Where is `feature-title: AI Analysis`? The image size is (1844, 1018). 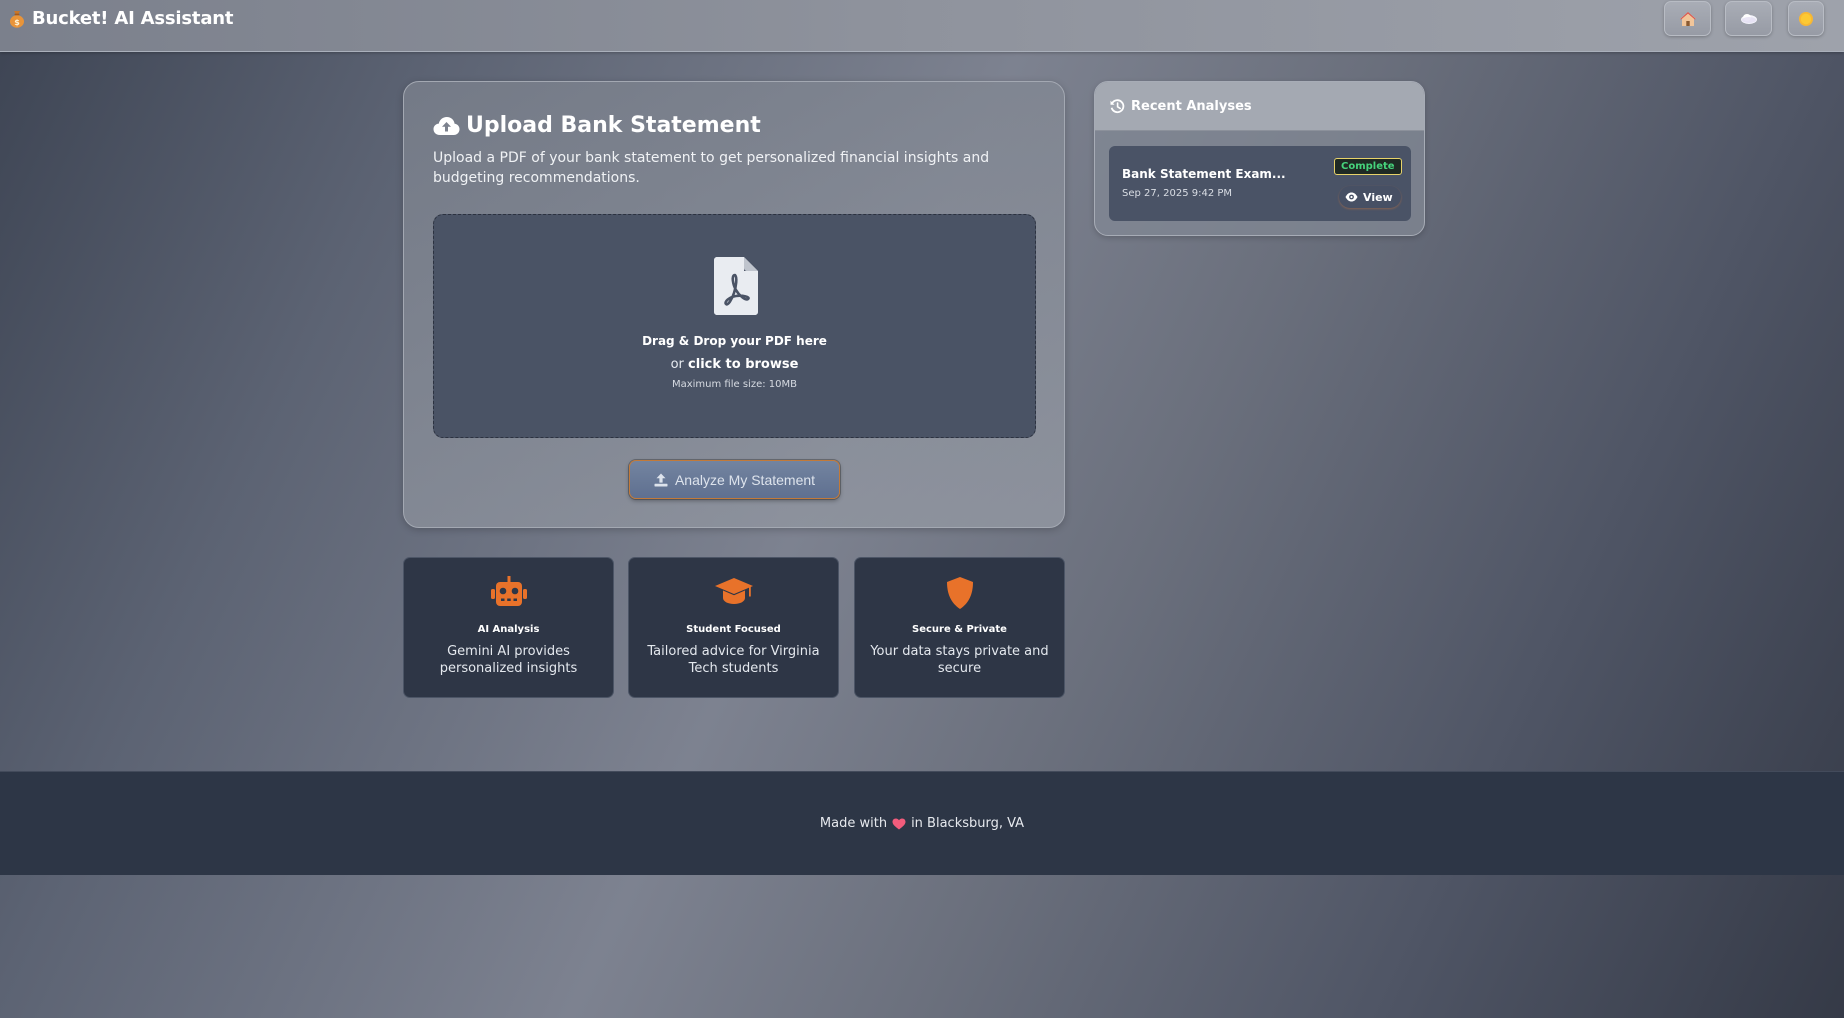
feature-title: AI Analysis is located at coordinates (508, 629).